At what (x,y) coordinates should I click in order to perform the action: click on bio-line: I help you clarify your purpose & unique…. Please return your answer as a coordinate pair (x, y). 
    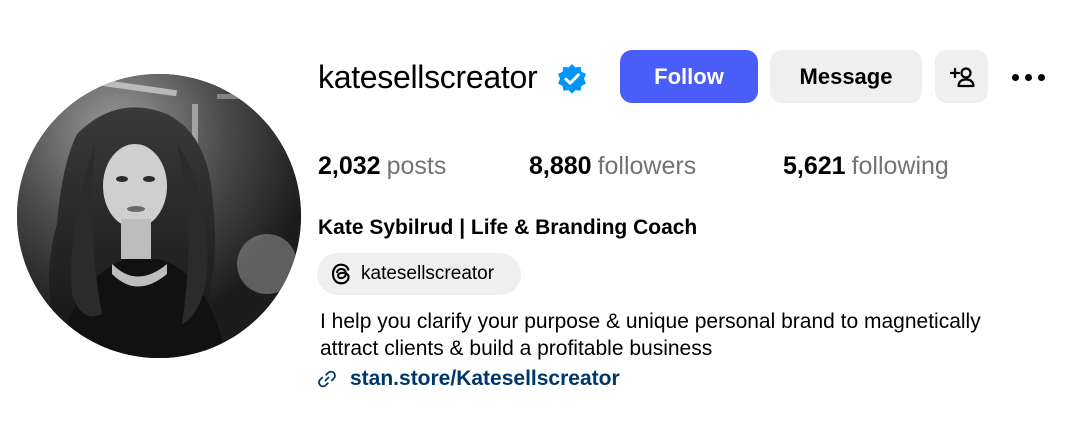
    Looking at the image, I should click on (650, 321).